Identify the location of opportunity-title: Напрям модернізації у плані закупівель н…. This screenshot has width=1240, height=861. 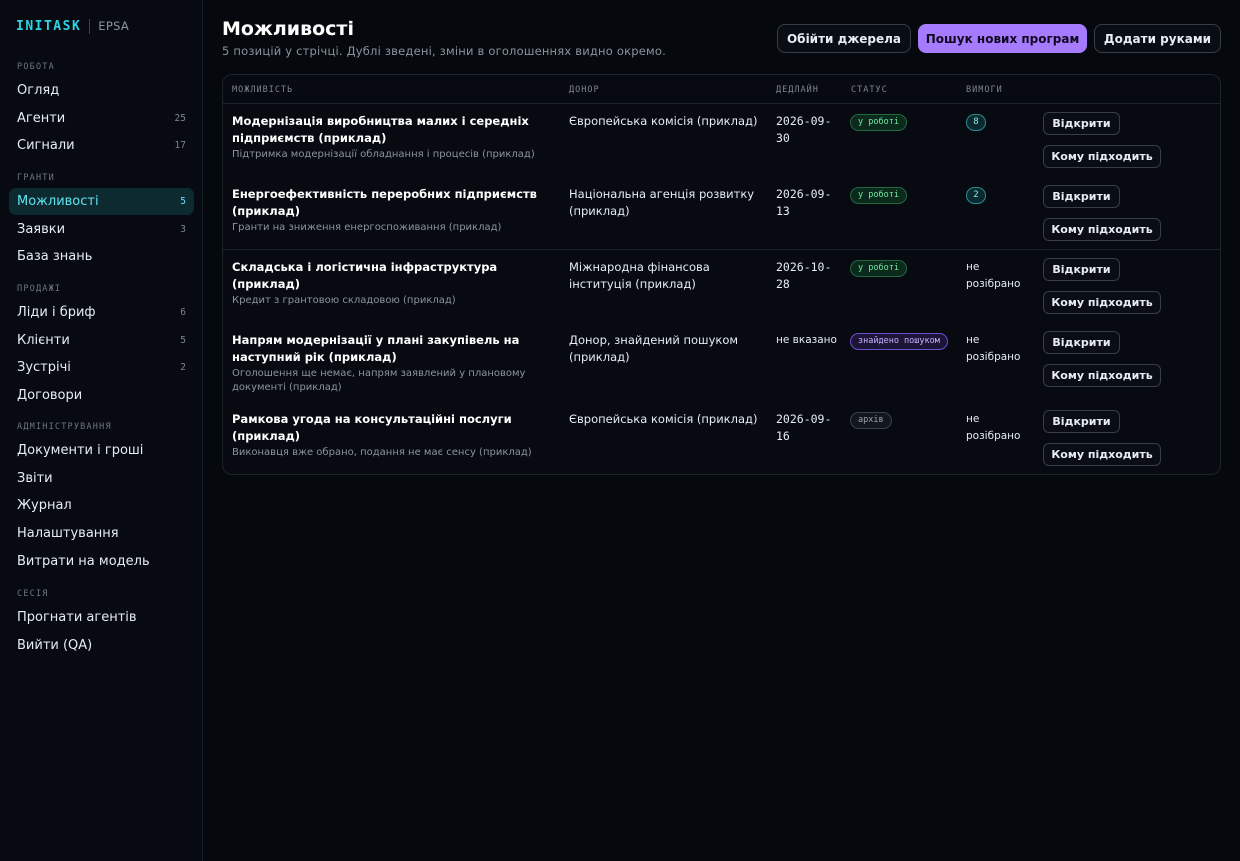
(392, 349).